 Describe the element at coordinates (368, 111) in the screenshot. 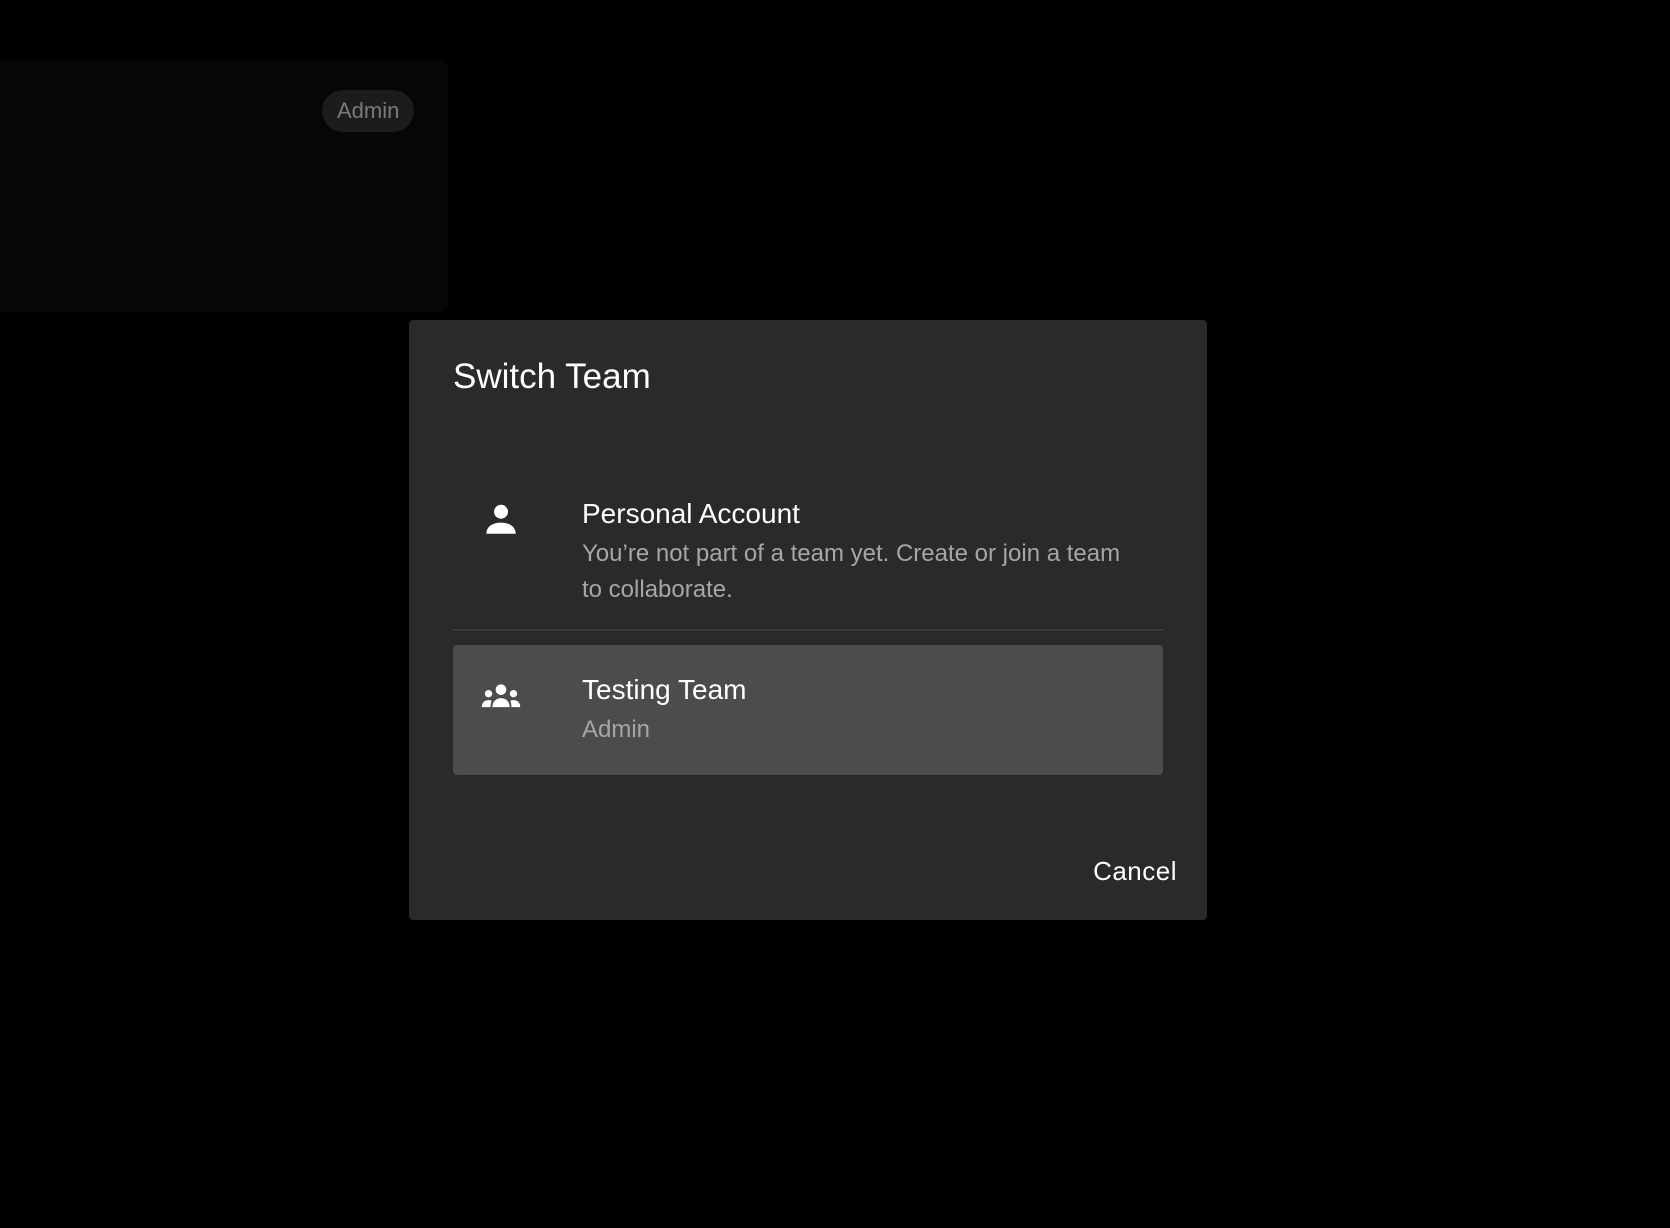

I see `role-badge: Admin` at that location.